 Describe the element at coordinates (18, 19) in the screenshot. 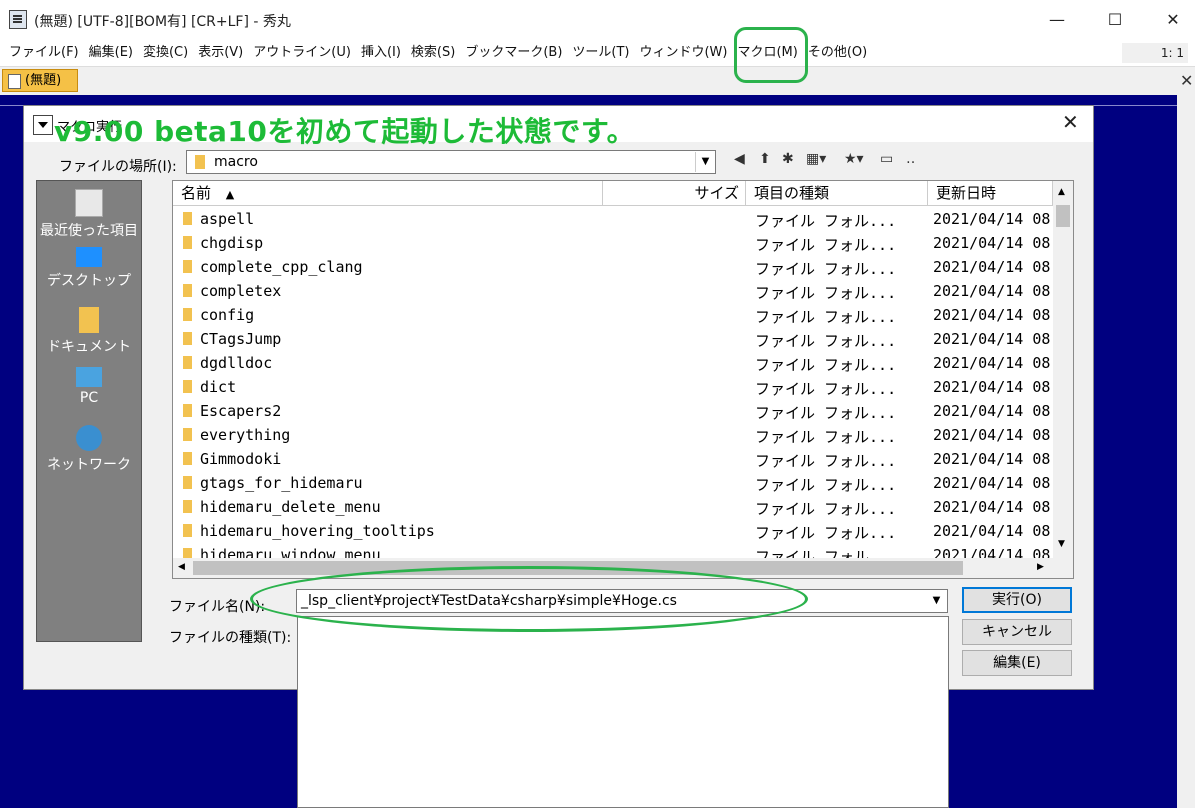

I see `hidemaru-app-icon` at that location.